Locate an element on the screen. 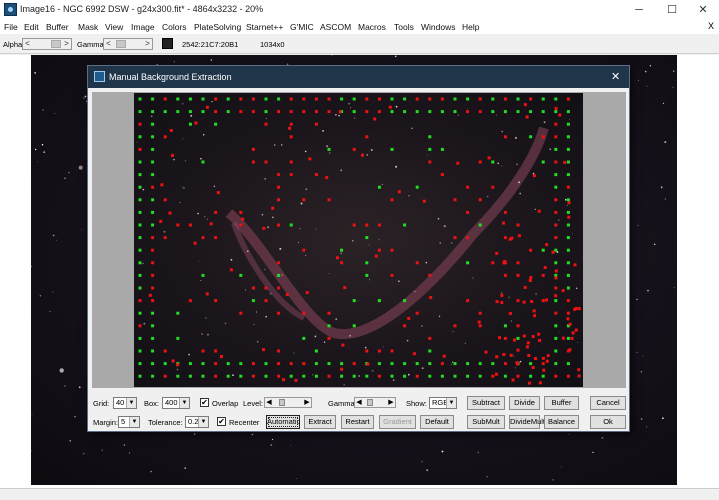 This screenshot has height=500, width=719. menu-windows: Windows is located at coordinates (438, 27).